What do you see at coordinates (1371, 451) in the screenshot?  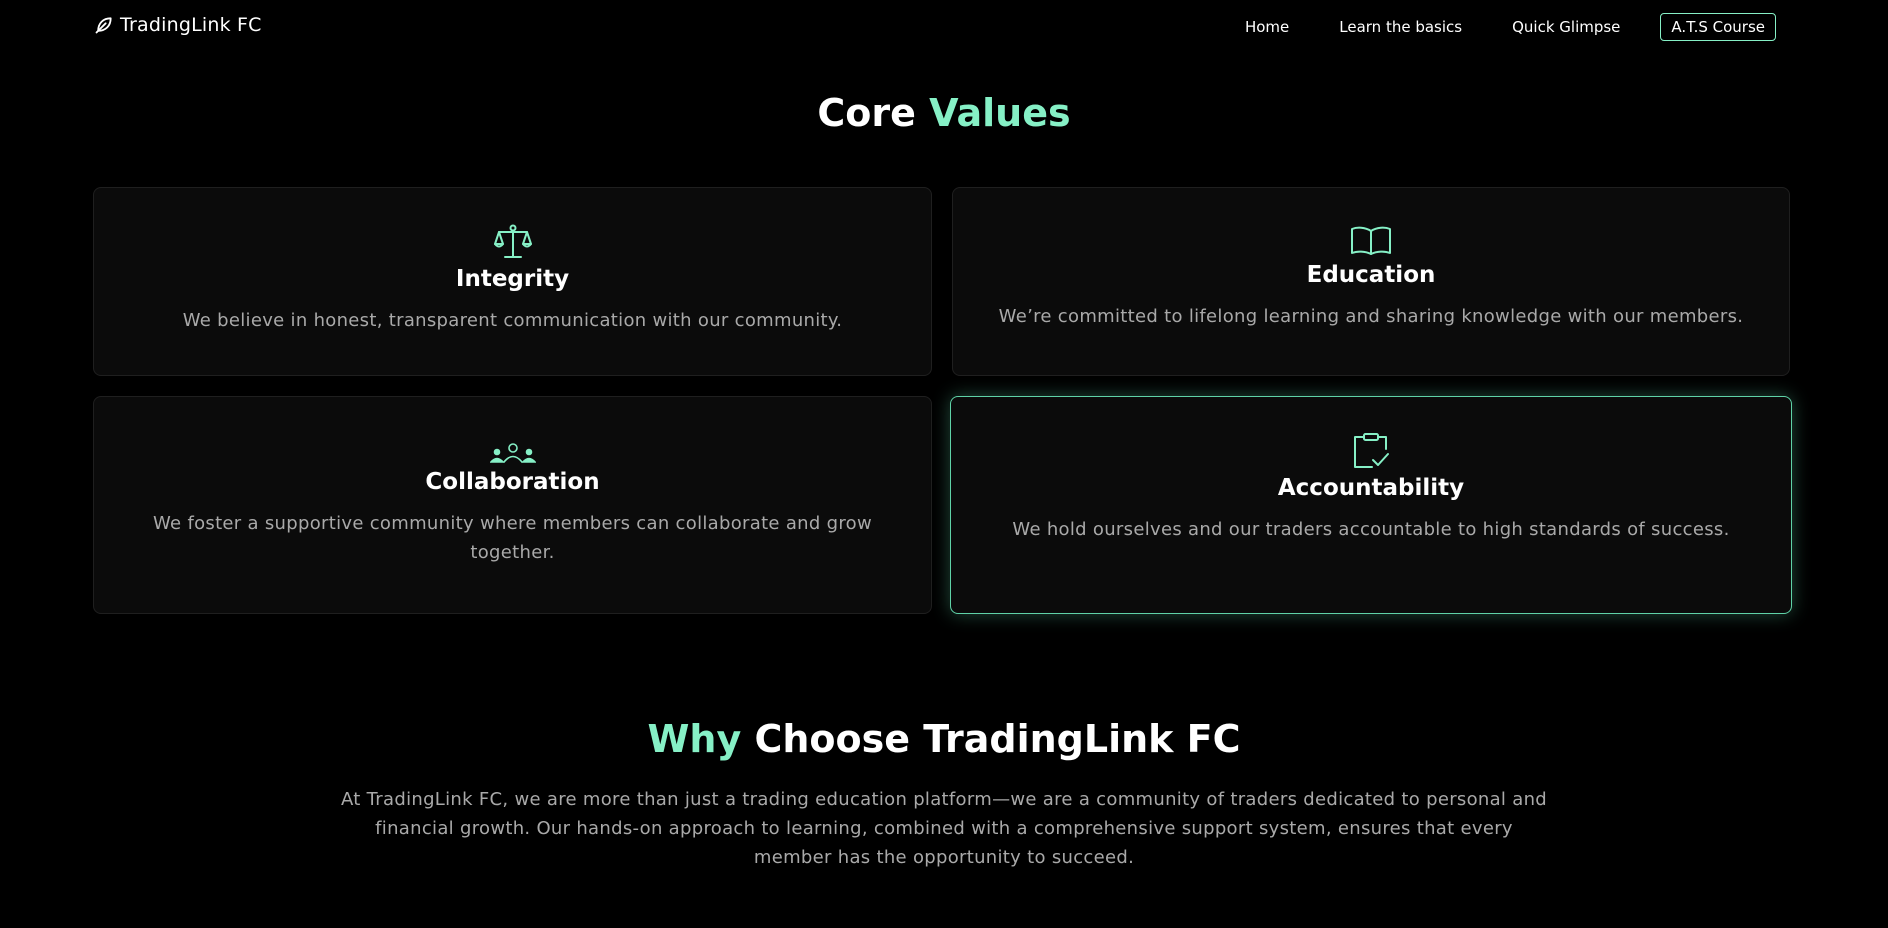 I see `clipboard-check-icon` at bounding box center [1371, 451].